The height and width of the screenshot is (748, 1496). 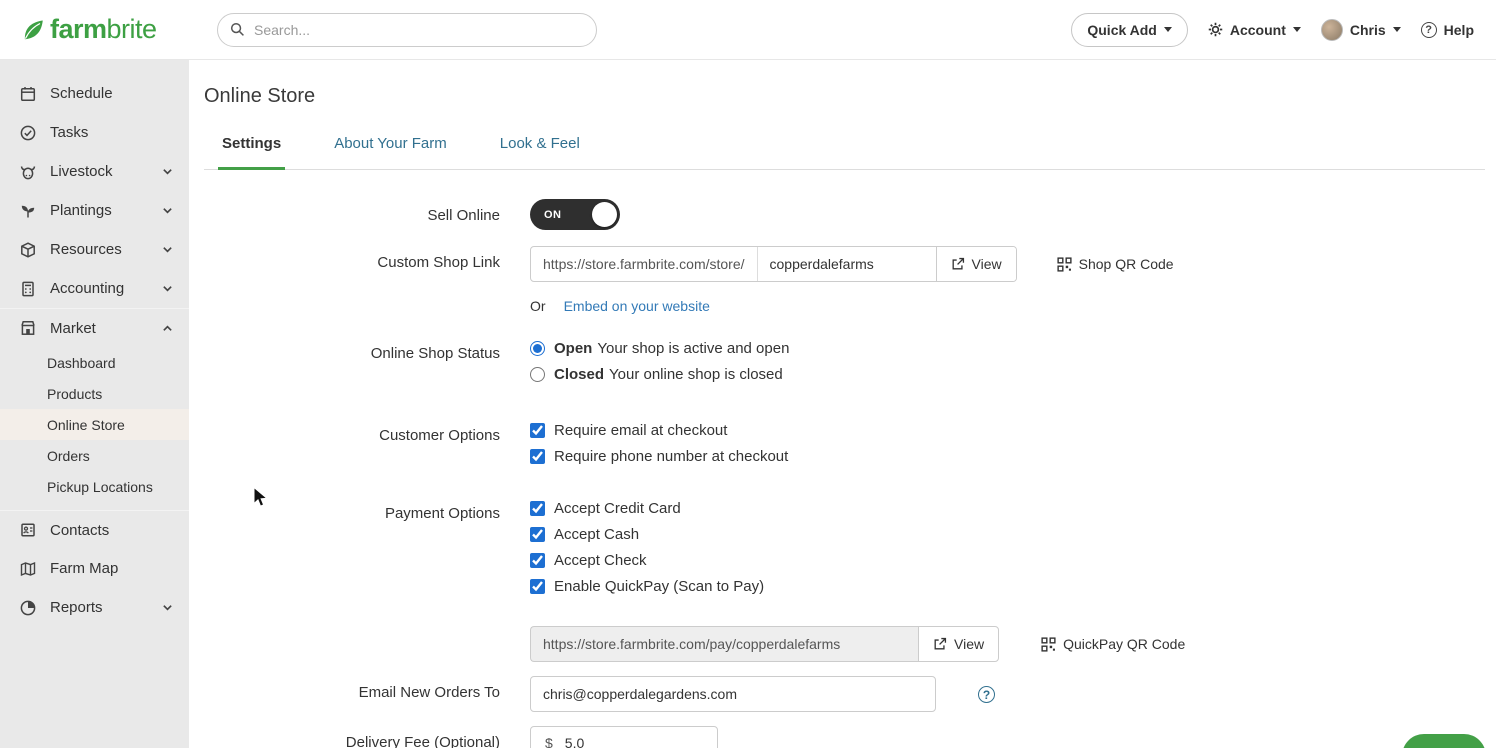 What do you see at coordinates (597, 534) in the screenshot?
I see `checkbox-label: Accept Cash` at bounding box center [597, 534].